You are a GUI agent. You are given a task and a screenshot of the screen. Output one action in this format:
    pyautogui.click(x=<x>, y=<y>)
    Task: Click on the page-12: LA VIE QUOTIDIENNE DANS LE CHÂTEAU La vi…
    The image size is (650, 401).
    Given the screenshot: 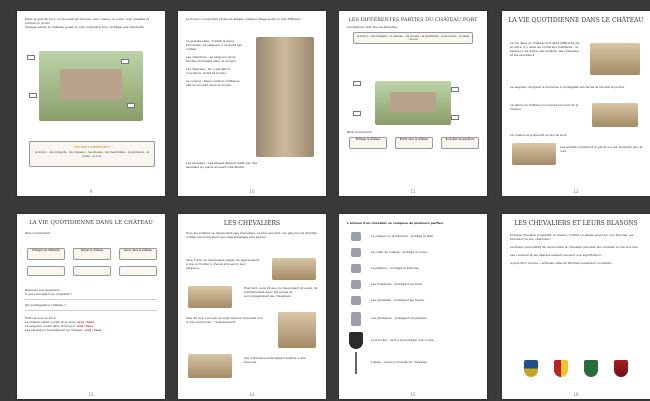 What is the action you would take?
    pyautogui.click(x=576, y=103)
    